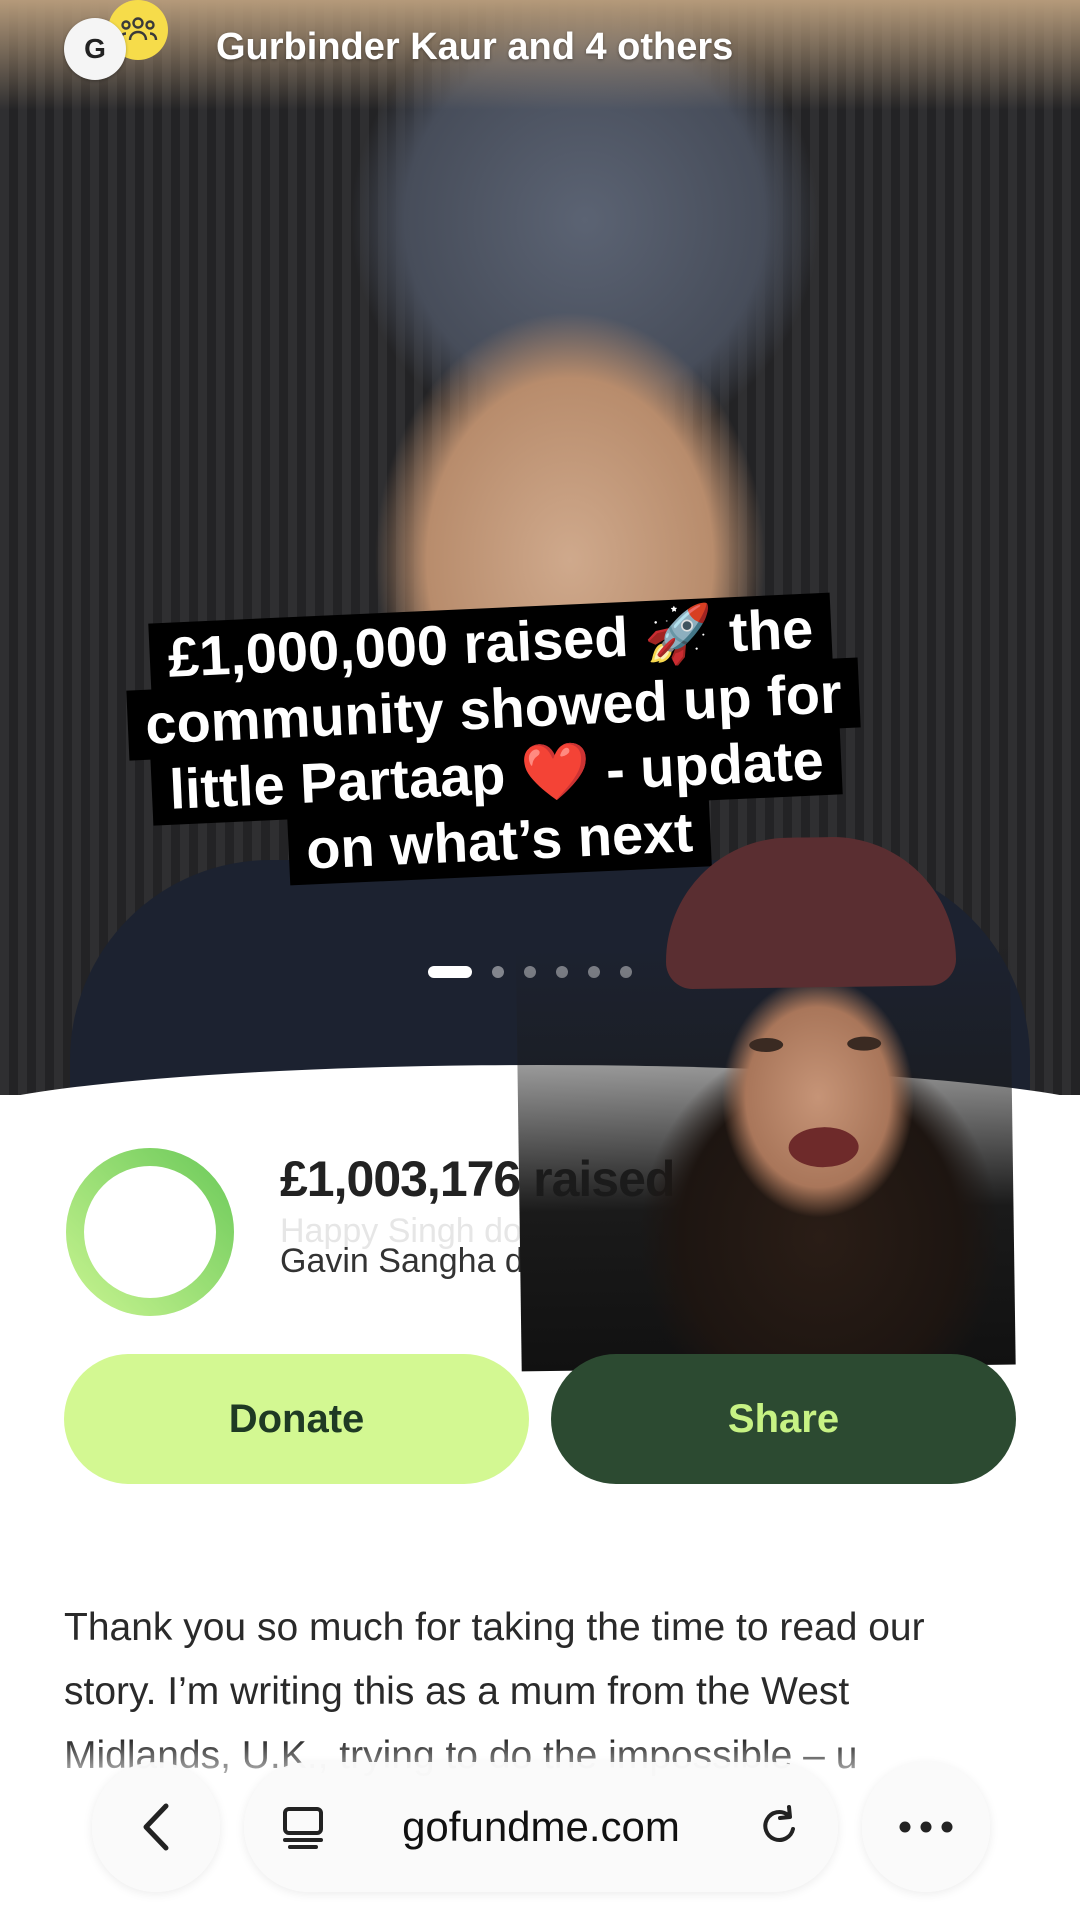  What do you see at coordinates (450, 972) in the screenshot?
I see `carousel-dot-active` at bounding box center [450, 972].